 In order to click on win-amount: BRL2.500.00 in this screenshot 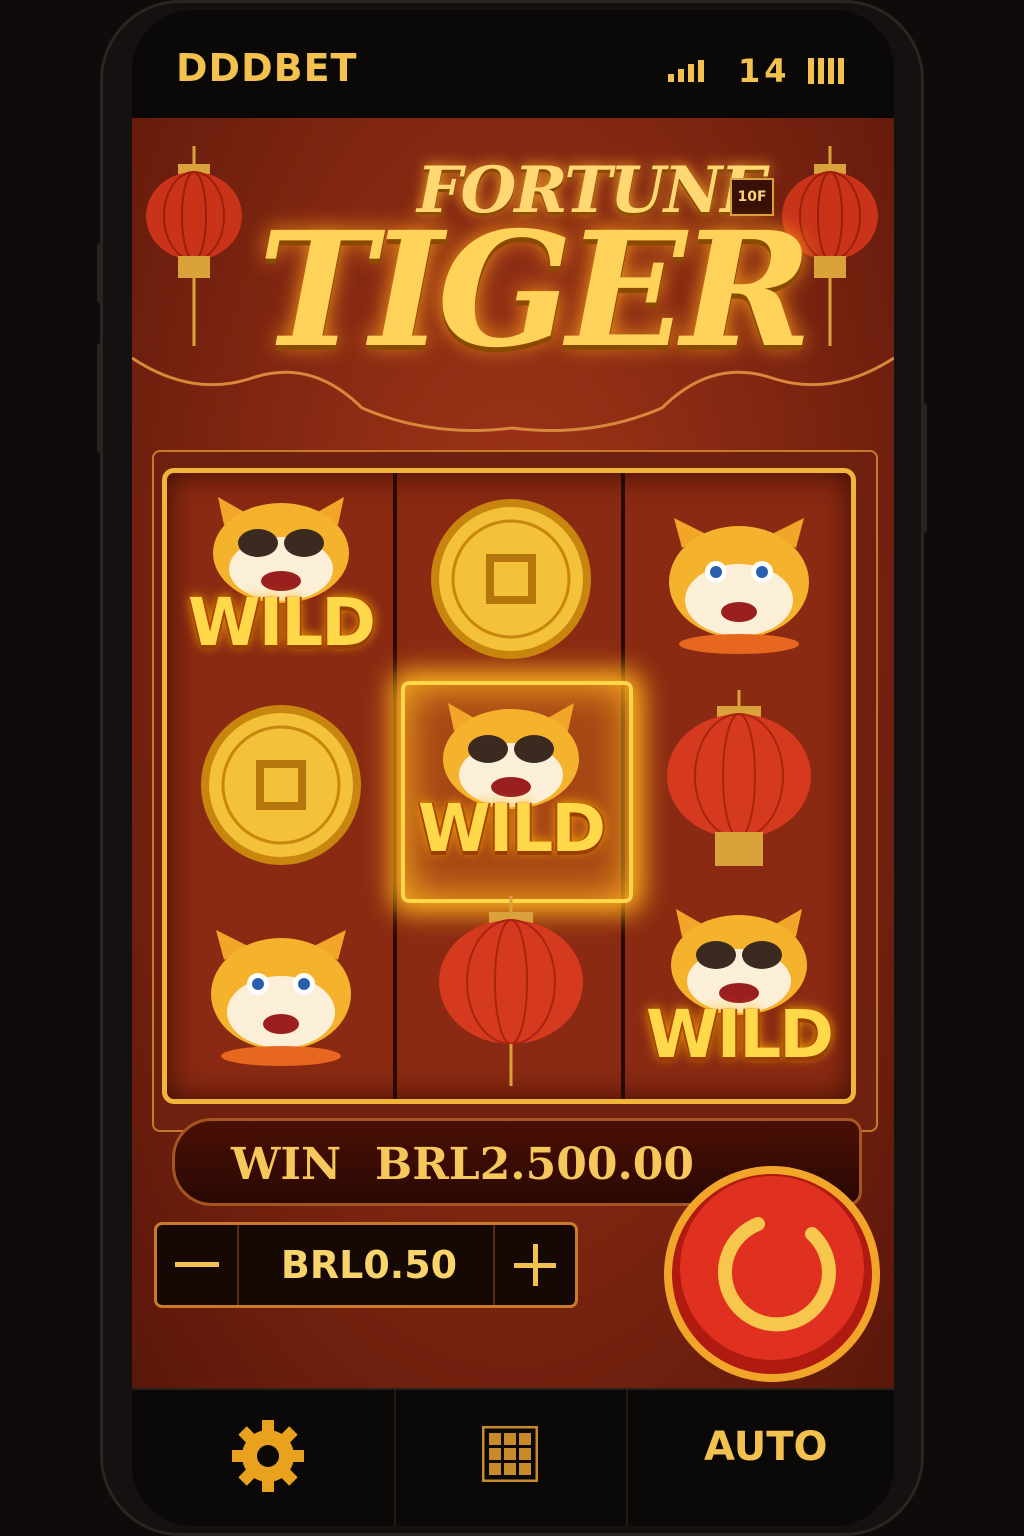, I will do `click(535, 1164)`.